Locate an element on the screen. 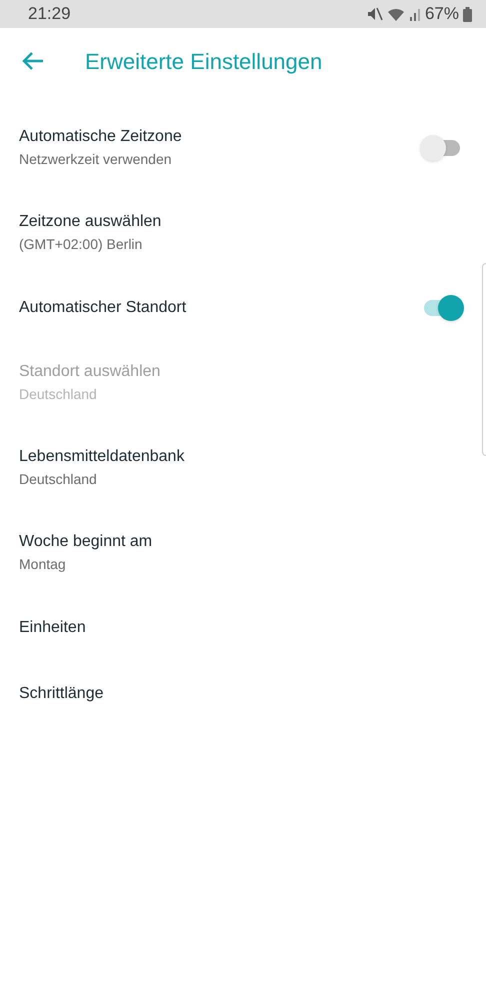 The width and height of the screenshot is (486, 999). setting-row: Lebensmitteldatenbank Deutschland is located at coordinates (243, 467).